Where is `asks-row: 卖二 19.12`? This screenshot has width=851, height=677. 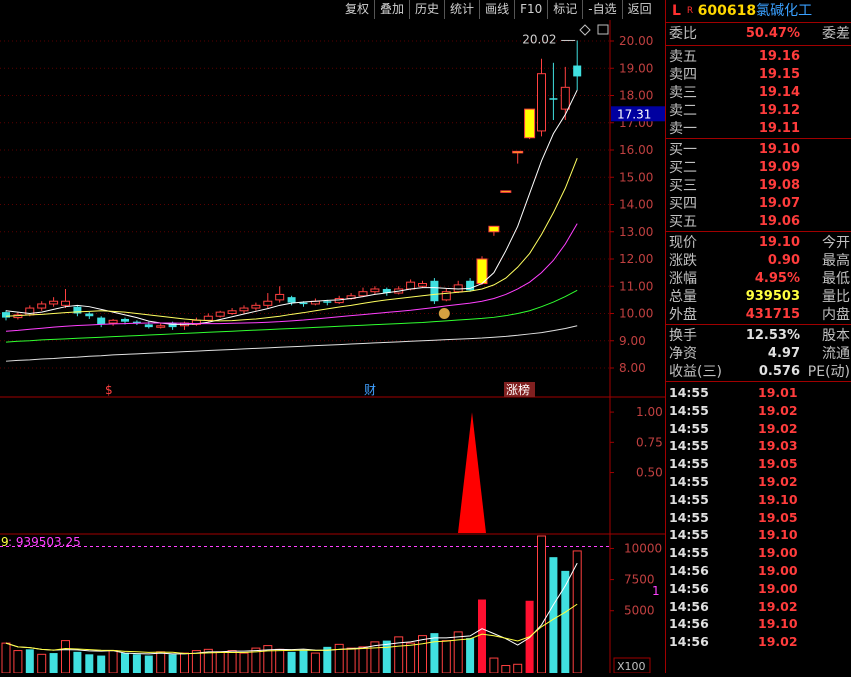
asks-row: 卖二 19.12 is located at coordinates (758, 111).